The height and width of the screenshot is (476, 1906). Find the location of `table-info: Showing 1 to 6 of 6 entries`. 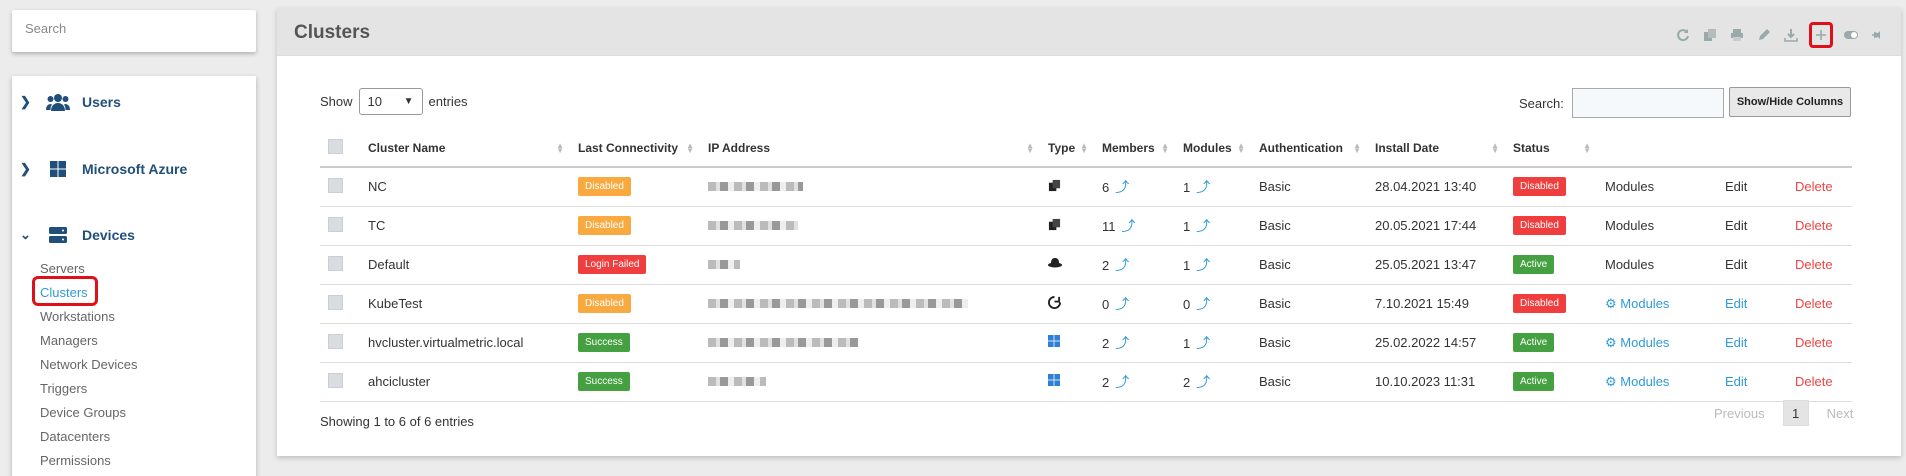

table-info: Showing 1 to 6 of 6 entries is located at coordinates (397, 421).